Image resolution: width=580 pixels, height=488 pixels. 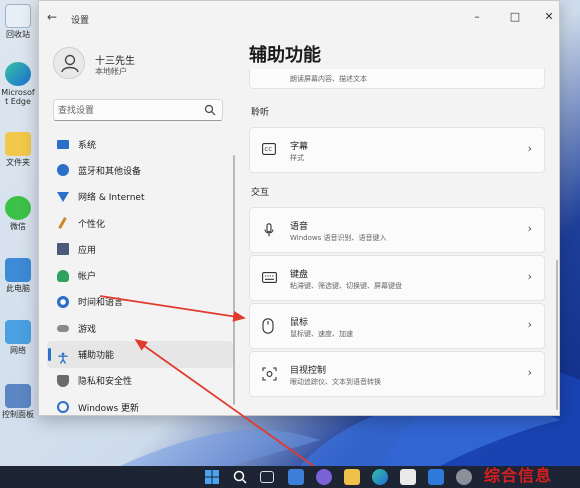 I want to click on desktop-icon-label: 此电脑, so click(x=18, y=288).